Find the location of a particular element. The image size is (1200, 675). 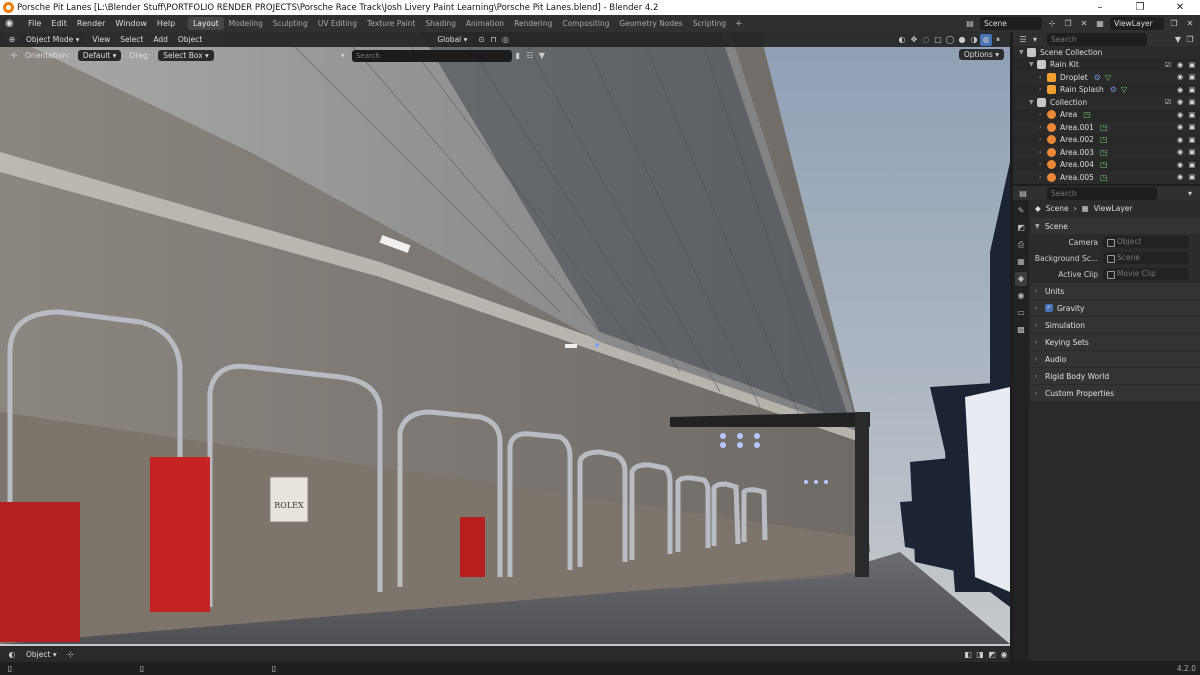

gravity-checkbox: ✓ is located at coordinates (1049, 308).